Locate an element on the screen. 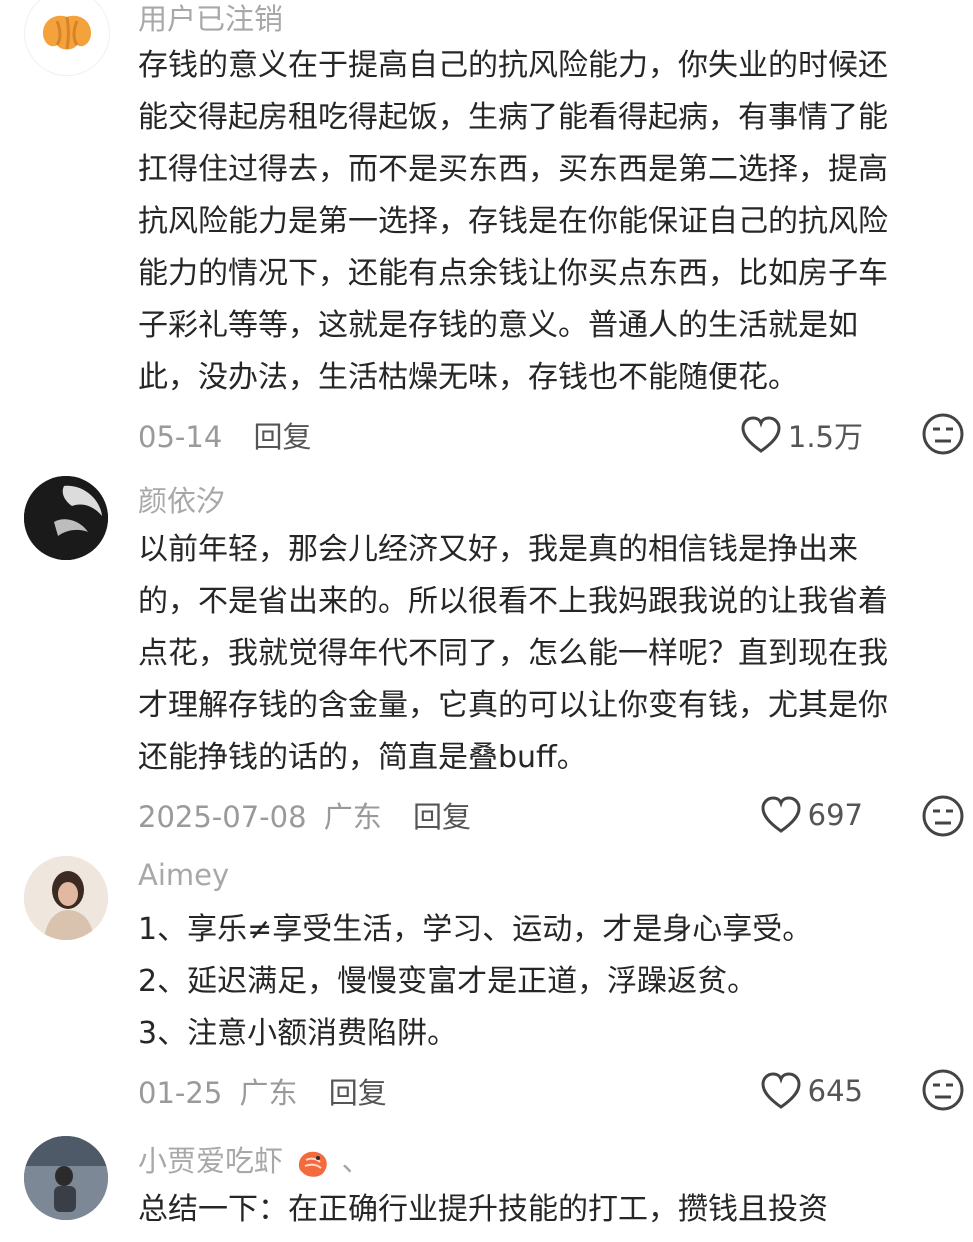 This screenshot has width=973, height=1242. username-text: 小贾爱吃虾 is located at coordinates (211, 1161).